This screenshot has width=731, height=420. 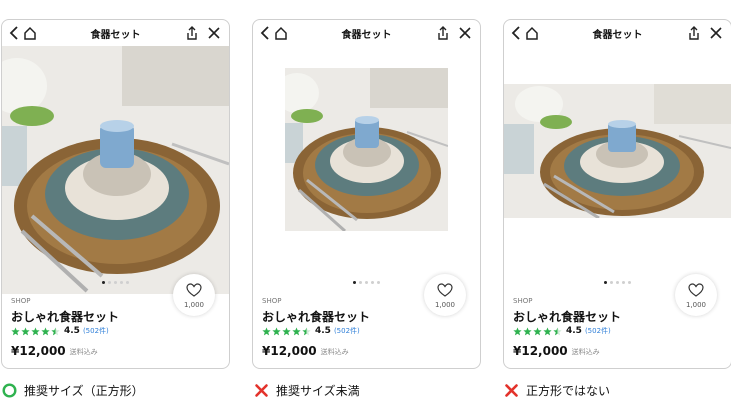 I want to click on caption-recommended: 推奨サイズ（正方形）, so click(x=73, y=392).